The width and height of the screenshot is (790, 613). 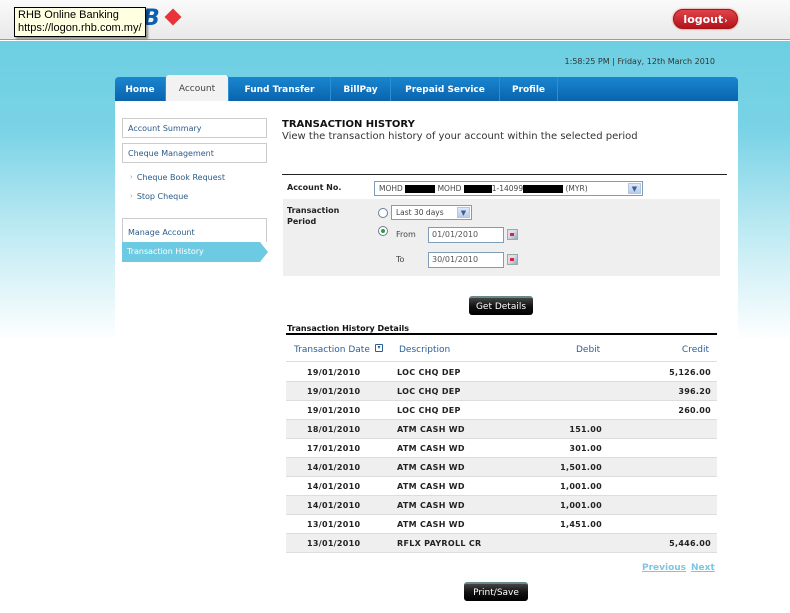 What do you see at coordinates (348, 124) in the screenshot?
I see `page-title: TRANSACTION HISTORY` at bounding box center [348, 124].